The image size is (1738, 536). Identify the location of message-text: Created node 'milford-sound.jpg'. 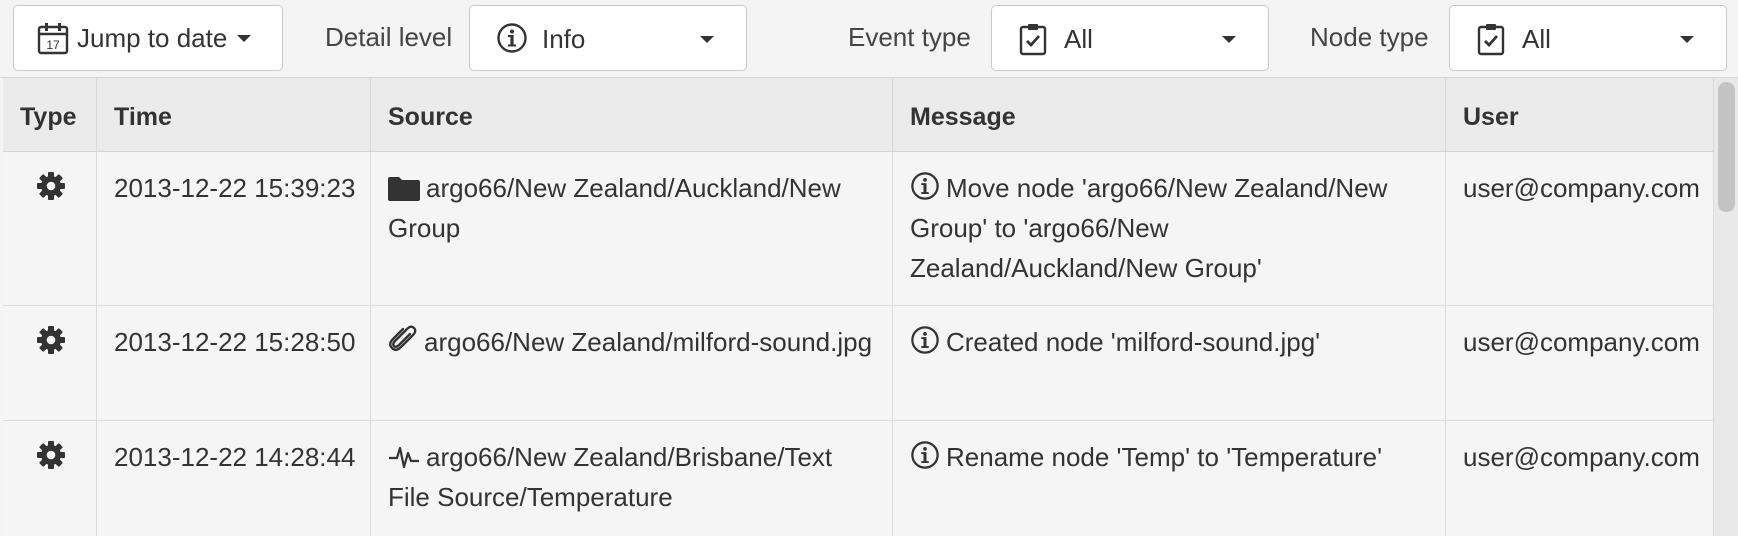
(1133, 342).